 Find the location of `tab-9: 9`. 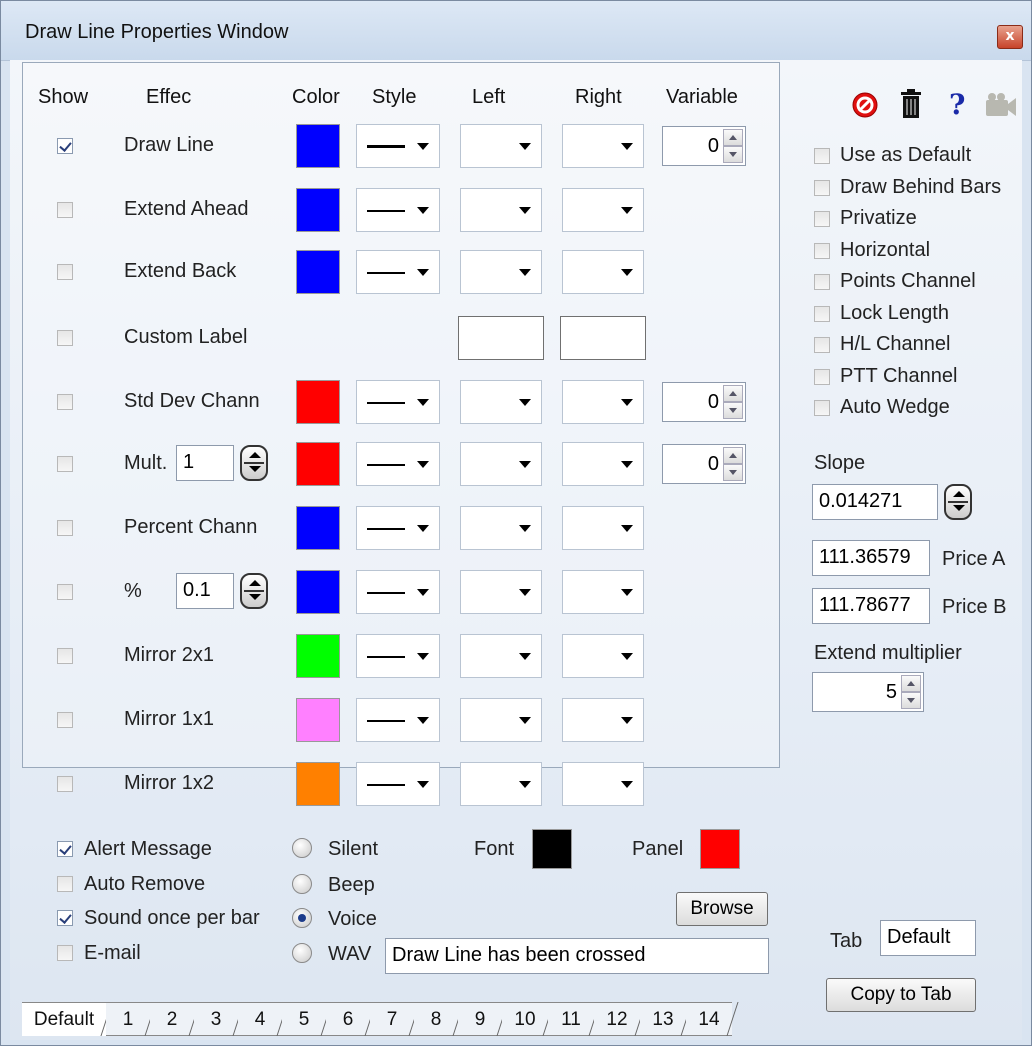

tab-9: 9 is located at coordinates (480, 1019).